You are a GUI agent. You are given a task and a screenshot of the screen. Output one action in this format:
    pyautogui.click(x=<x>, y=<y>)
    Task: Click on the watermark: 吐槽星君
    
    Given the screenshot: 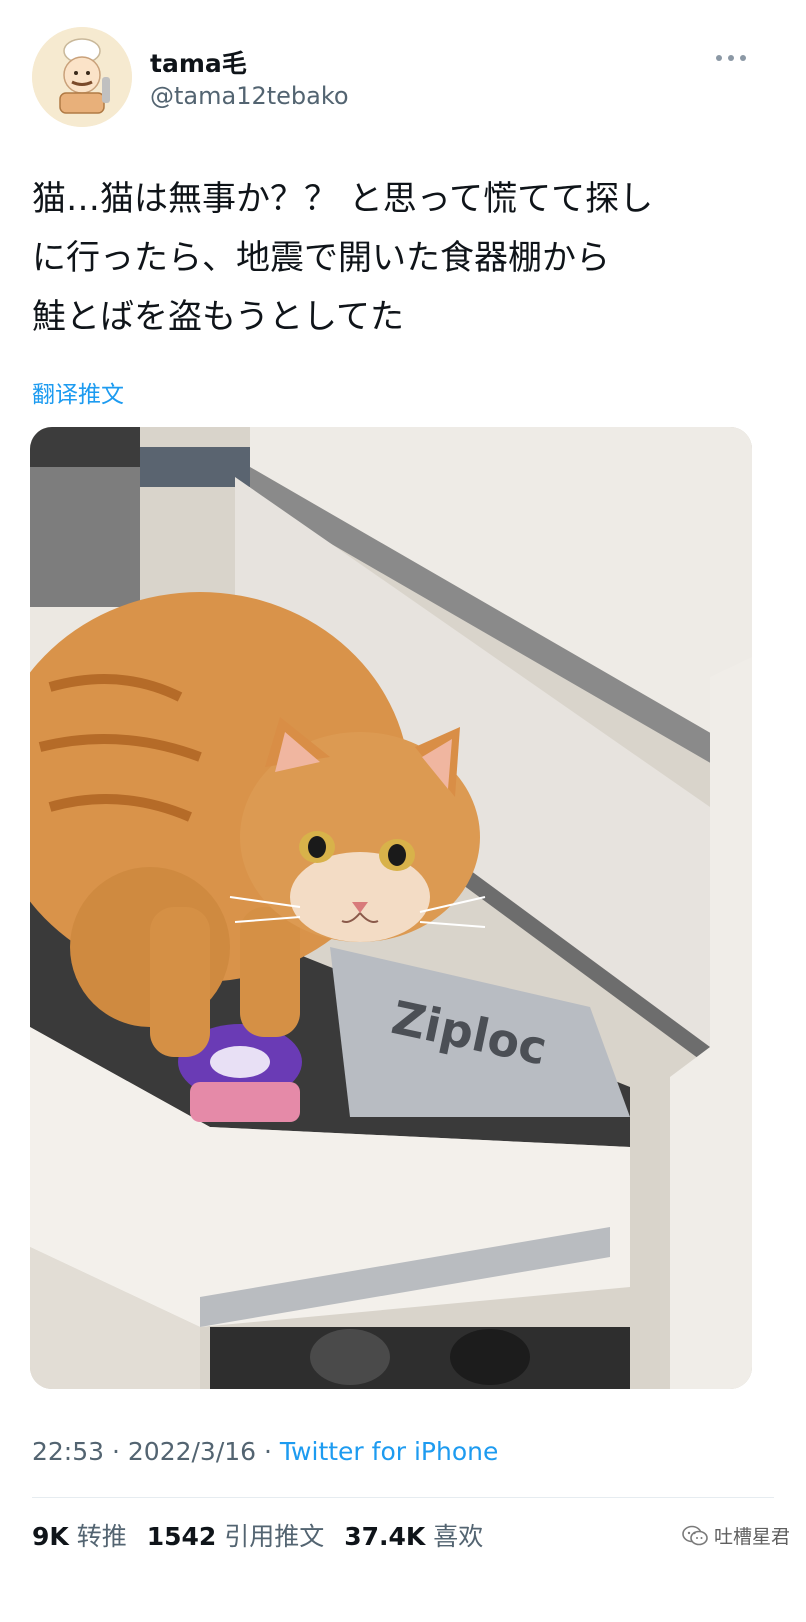 What is the action you would take?
    pyautogui.click(x=736, y=1535)
    